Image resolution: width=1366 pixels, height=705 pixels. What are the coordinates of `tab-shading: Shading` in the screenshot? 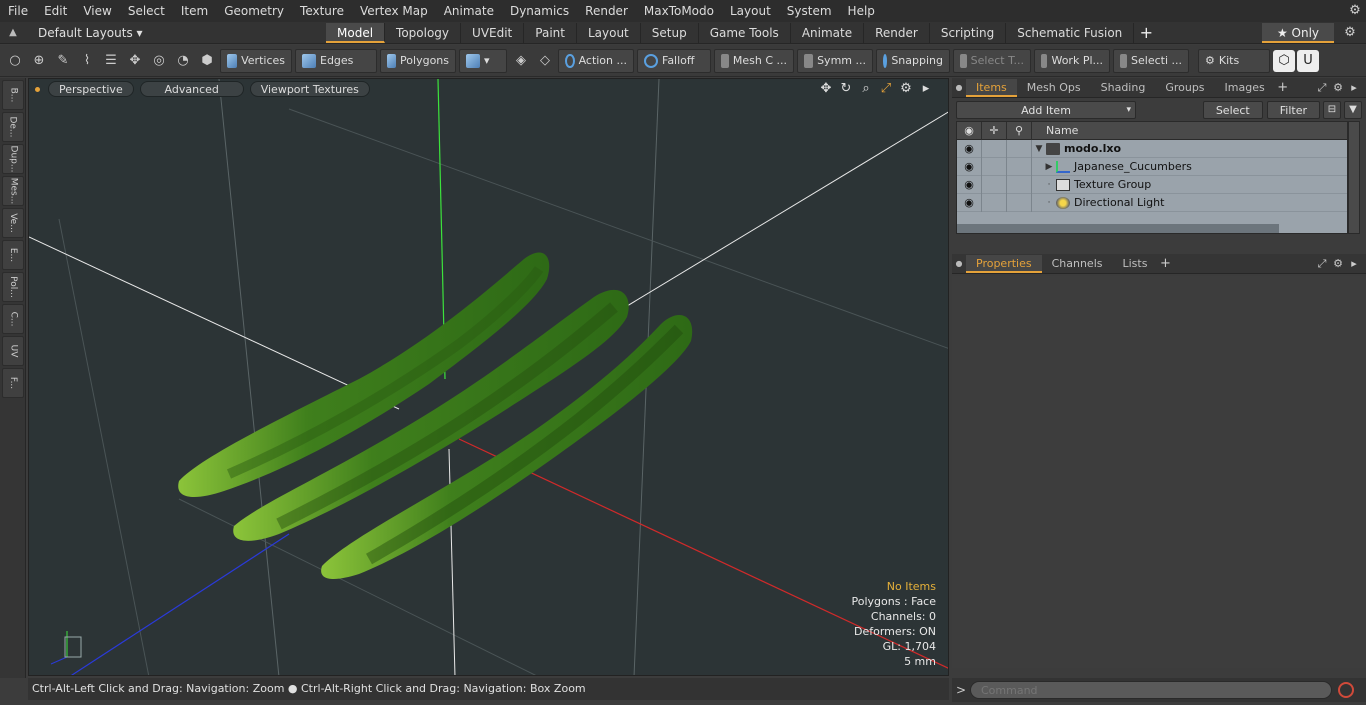 It's located at (1123, 88).